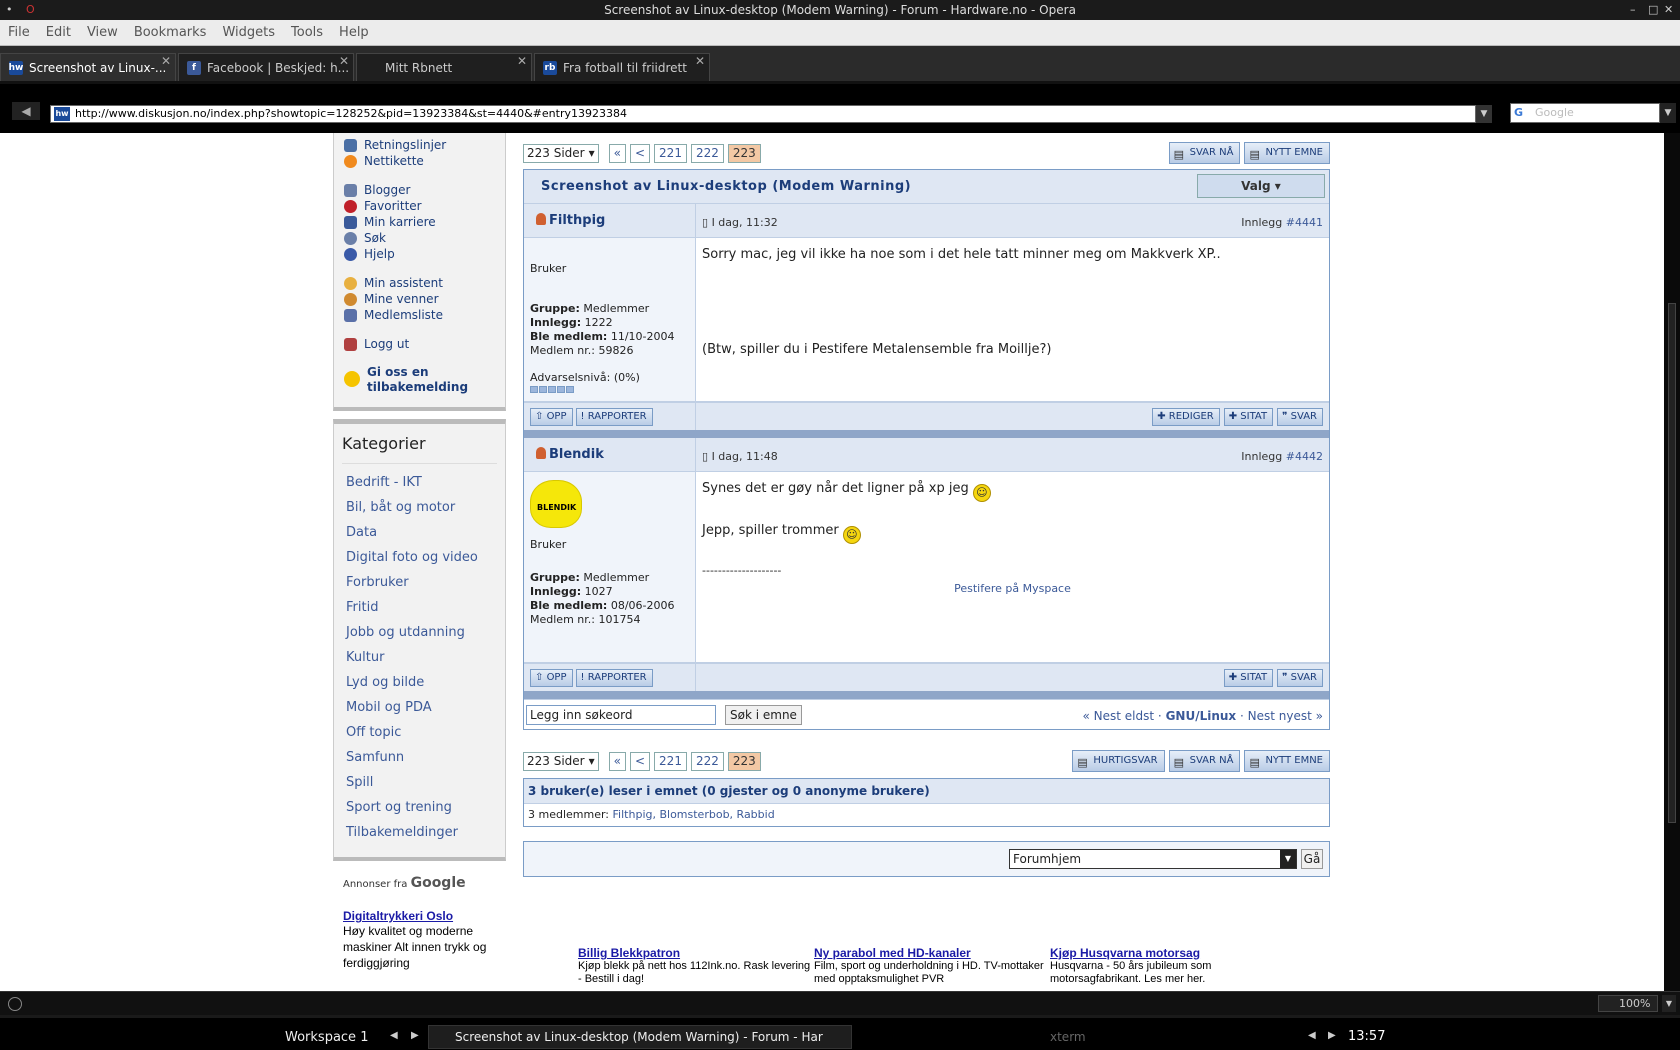 Image resolution: width=1680 pixels, height=1050 pixels. What do you see at coordinates (609, 378) in the screenshot?
I see `warning-level: Advarselsnivå: (0%)` at bounding box center [609, 378].